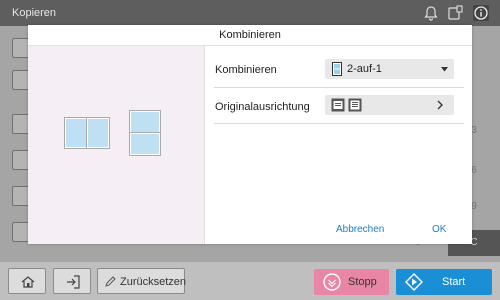  What do you see at coordinates (455, 13) in the screenshot?
I see `device-status-icon` at bounding box center [455, 13].